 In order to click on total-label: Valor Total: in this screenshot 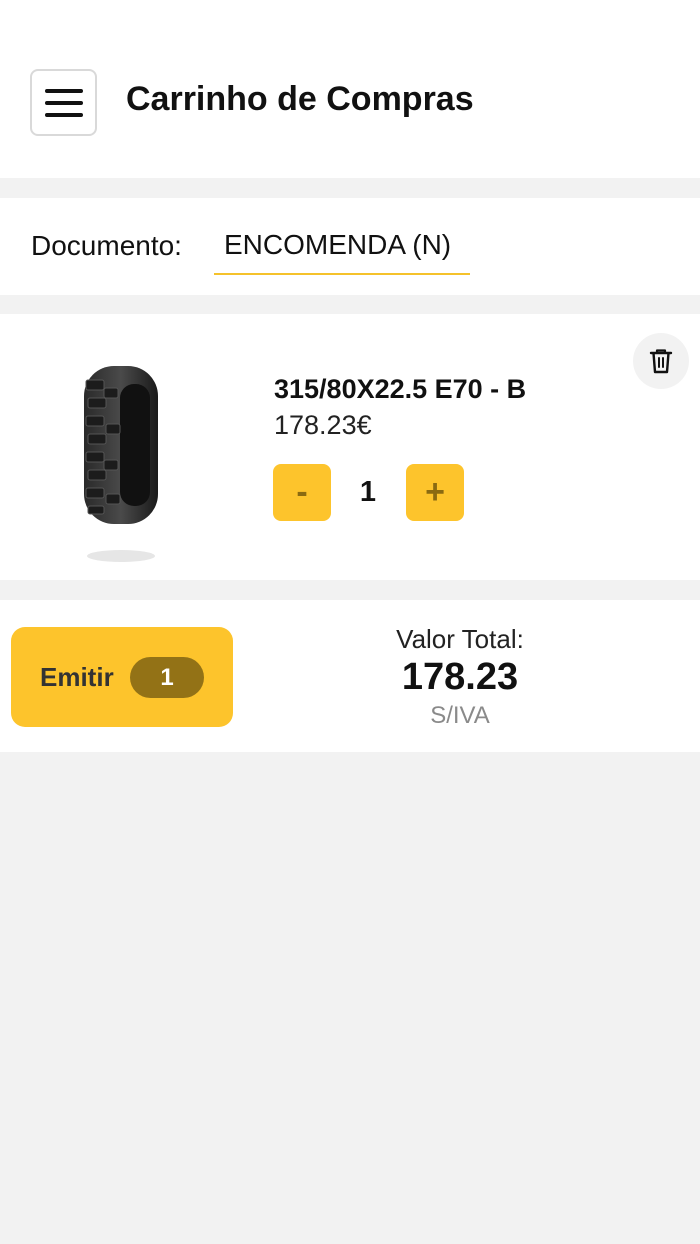, I will do `click(460, 639)`.